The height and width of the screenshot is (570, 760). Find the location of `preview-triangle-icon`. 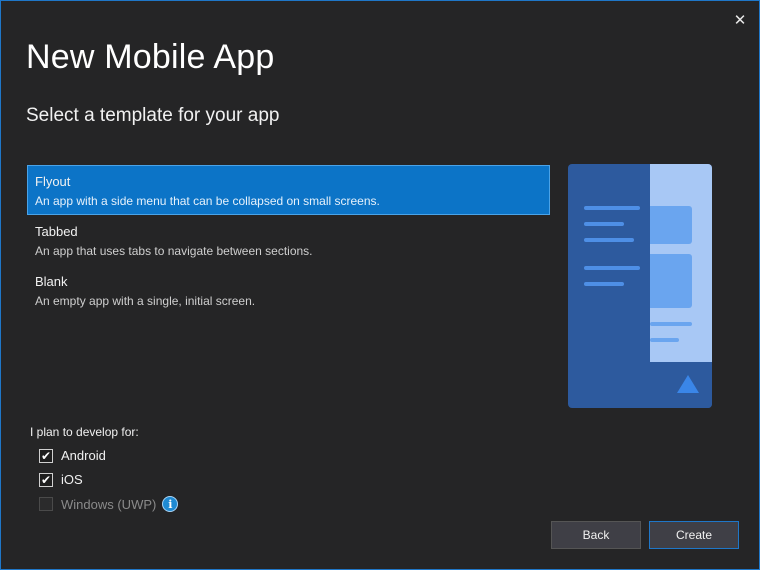

preview-triangle-icon is located at coordinates (688, 384).